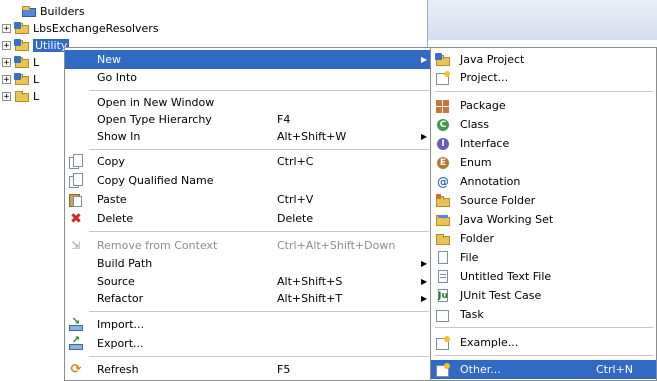 The height and width of the screenshot is (381, 657). What do you see at coordinates (543, 238) in the screenshot?
I see `submenu-item-folder: Folder` at bounding box center [543, 238].